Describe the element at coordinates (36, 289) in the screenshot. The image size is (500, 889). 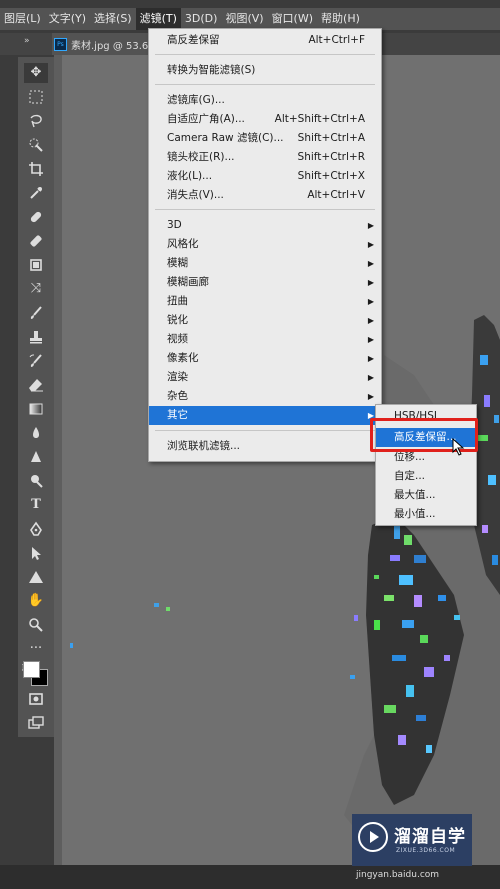
I see `content-move-icon: ⤨` at that location.